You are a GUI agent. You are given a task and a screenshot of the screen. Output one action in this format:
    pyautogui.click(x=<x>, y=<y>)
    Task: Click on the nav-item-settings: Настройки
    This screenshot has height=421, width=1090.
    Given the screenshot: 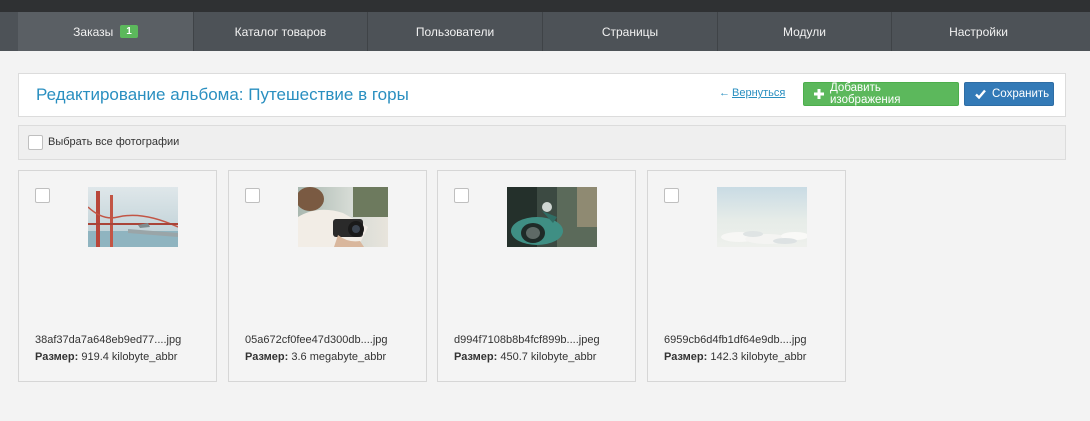 What is the action you would take?
    pyautogui.click(x=978, y=31)
    